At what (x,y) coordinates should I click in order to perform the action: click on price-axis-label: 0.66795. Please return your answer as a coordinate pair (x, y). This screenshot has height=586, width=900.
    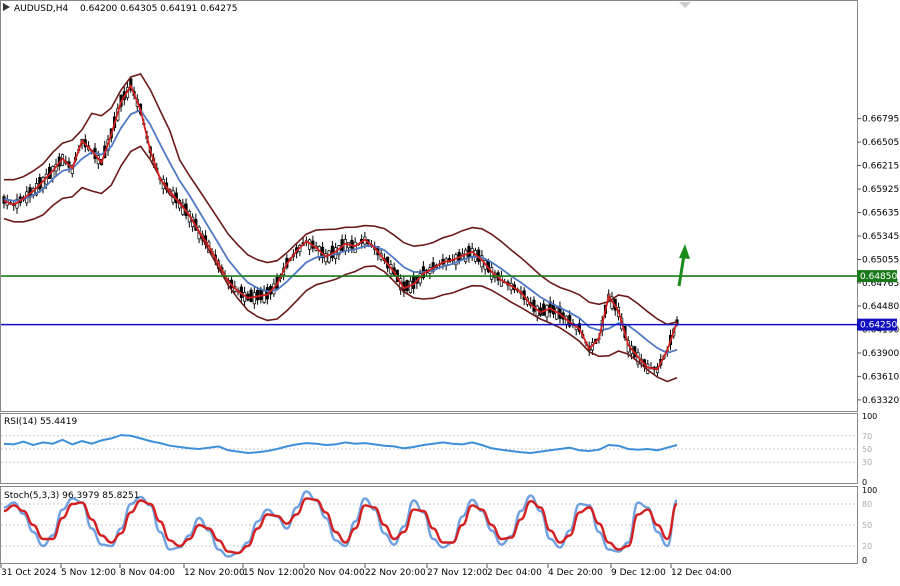
    Looking at the image, I should click on (880, 120).